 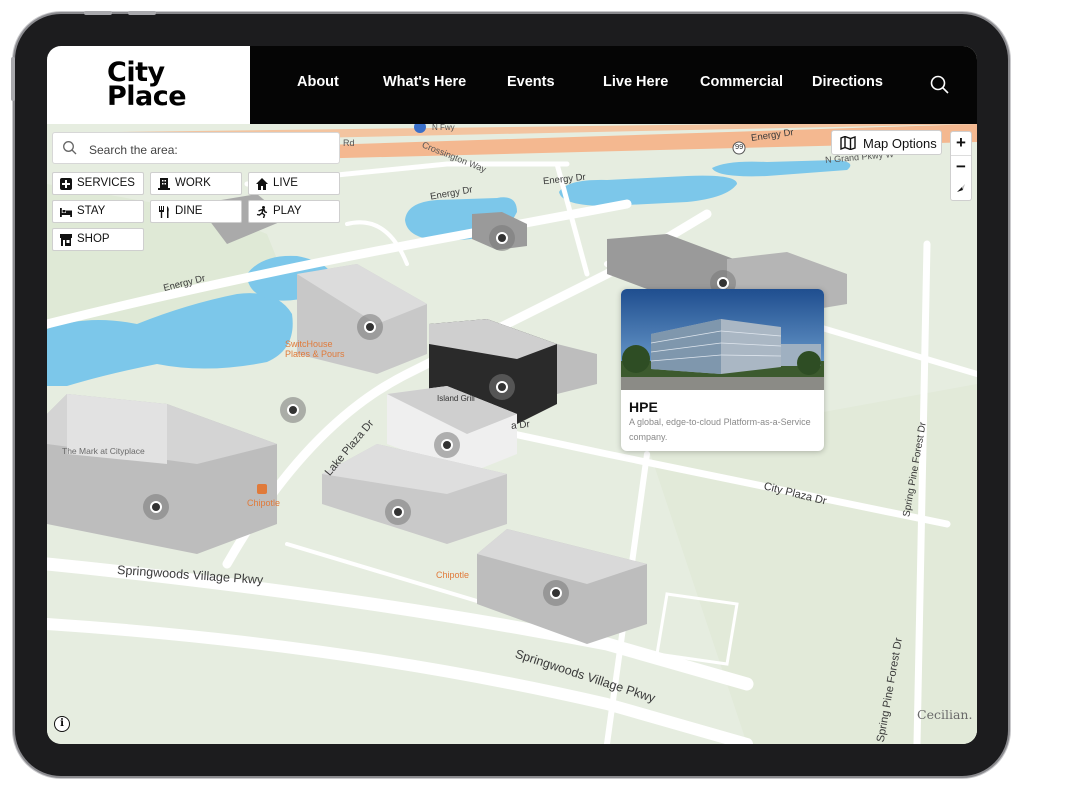 I want to click on place-label: SwitcHouse, so click(x=309, y=344).